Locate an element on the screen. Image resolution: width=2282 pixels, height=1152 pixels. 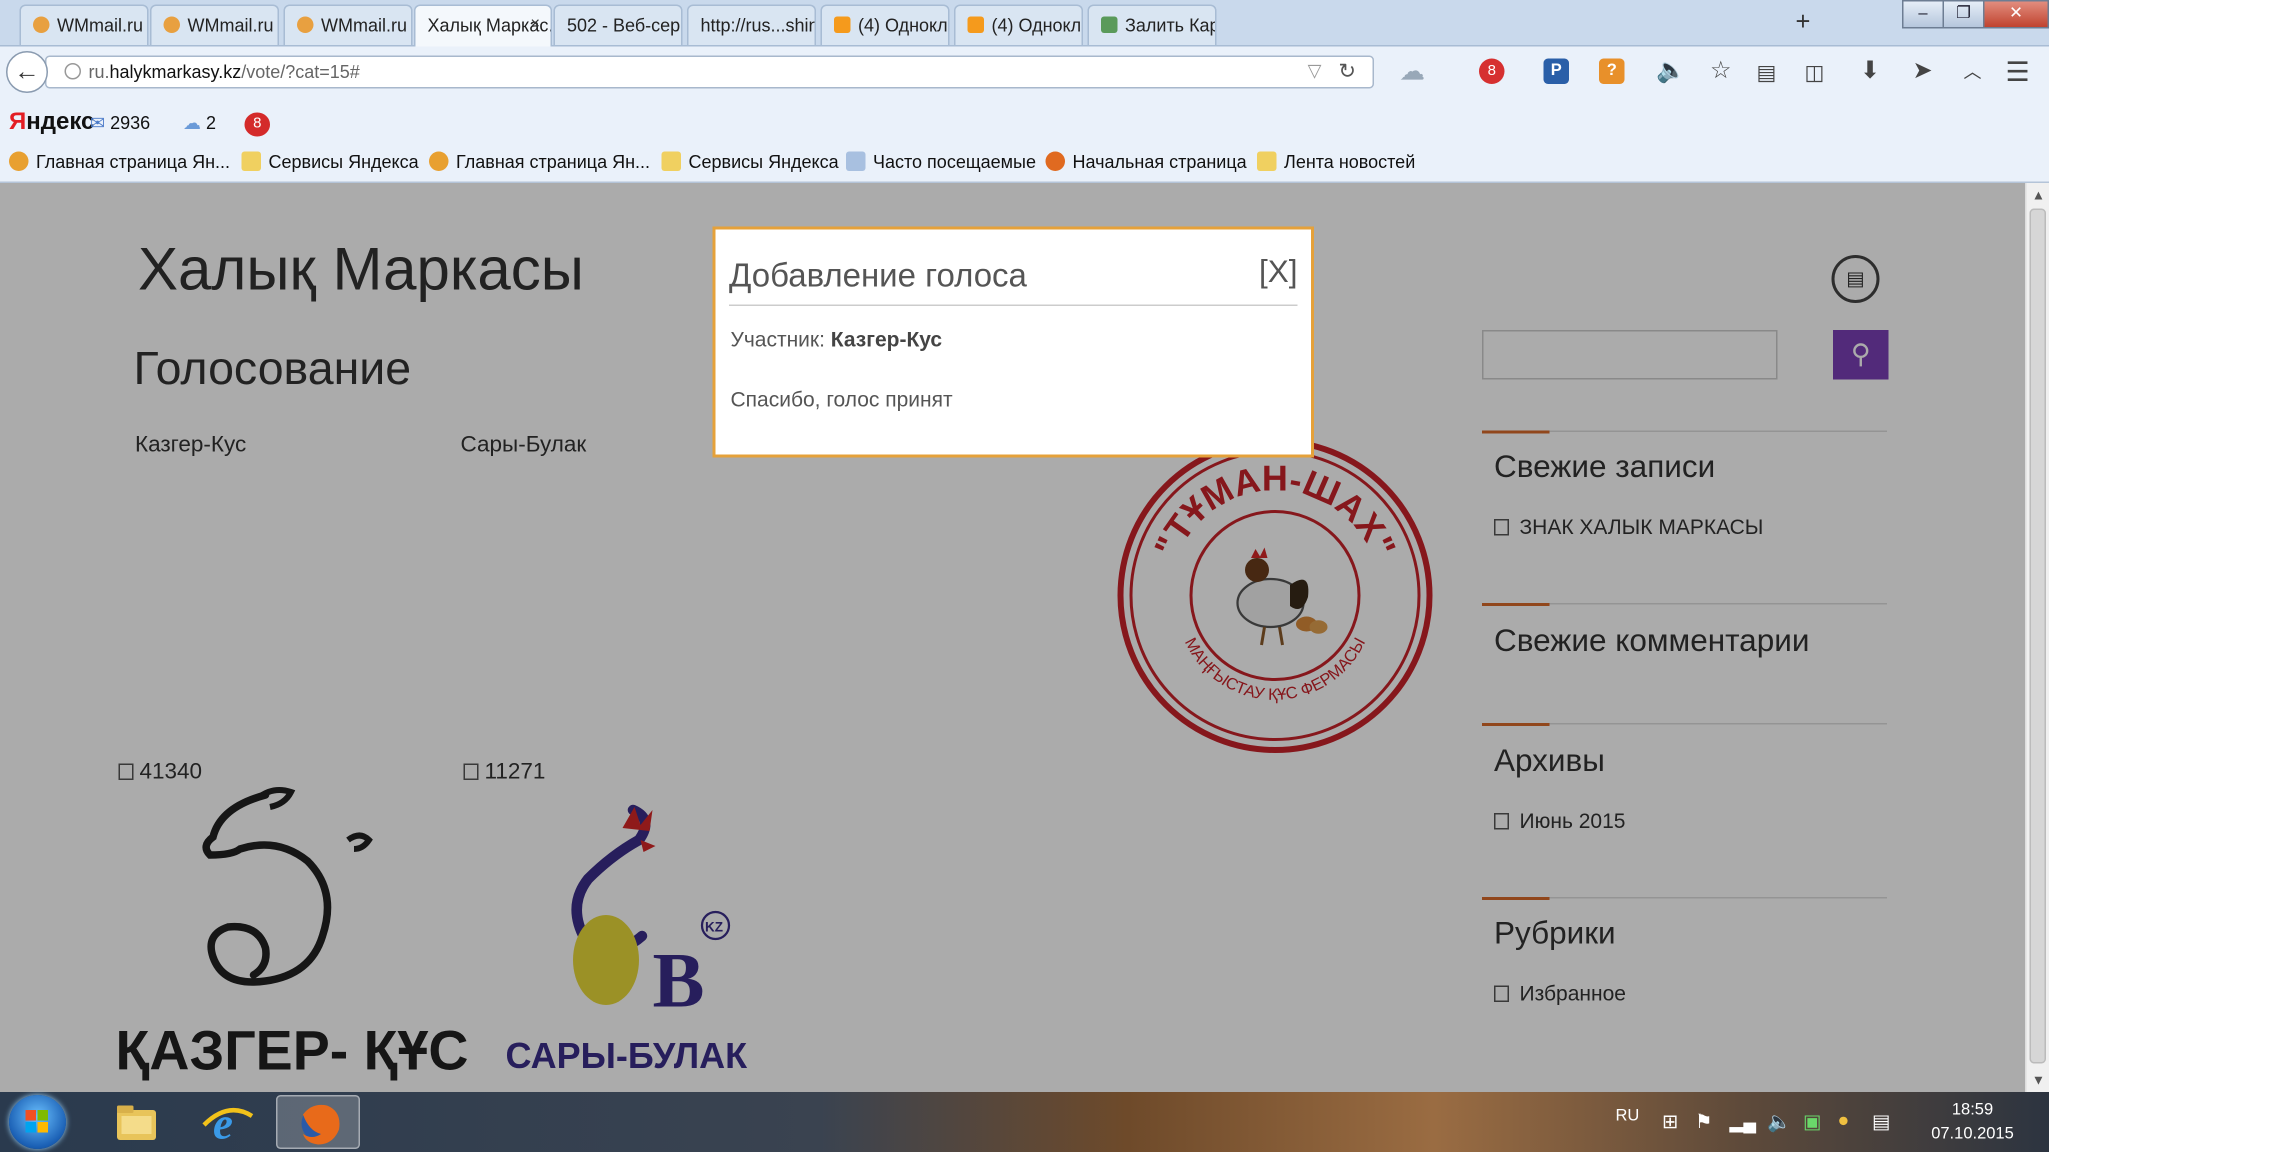
tab-rus-shin: http://rus...shin.html is located at coordinates (751, 24).